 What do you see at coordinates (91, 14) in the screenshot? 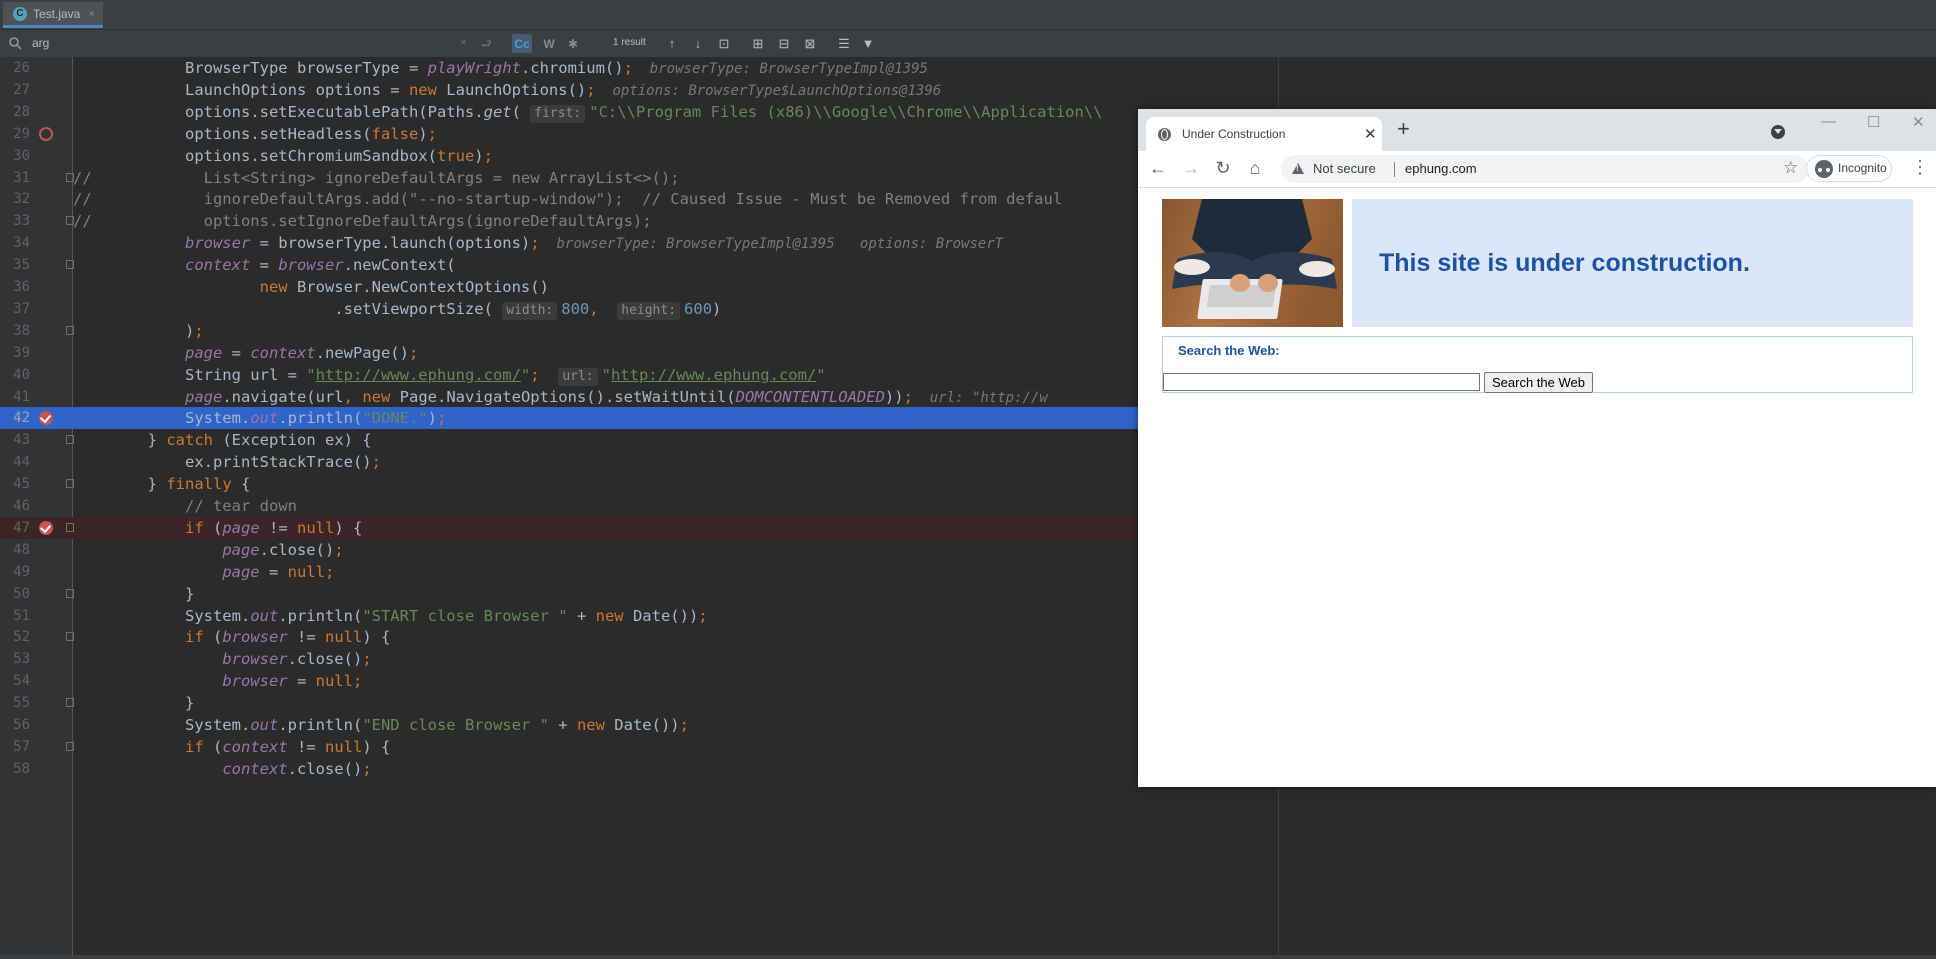
I see `close-icon: ×` at bounding box center [91, 14].